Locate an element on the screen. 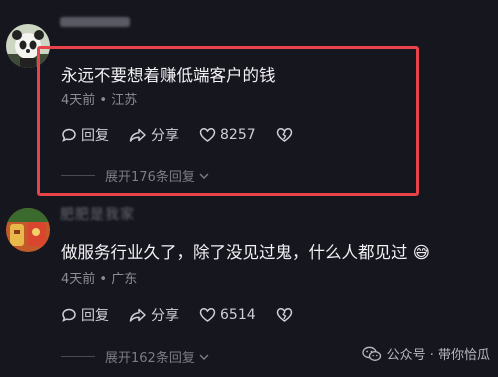  comment-location: 广东 is located at coordinates (124, 279).